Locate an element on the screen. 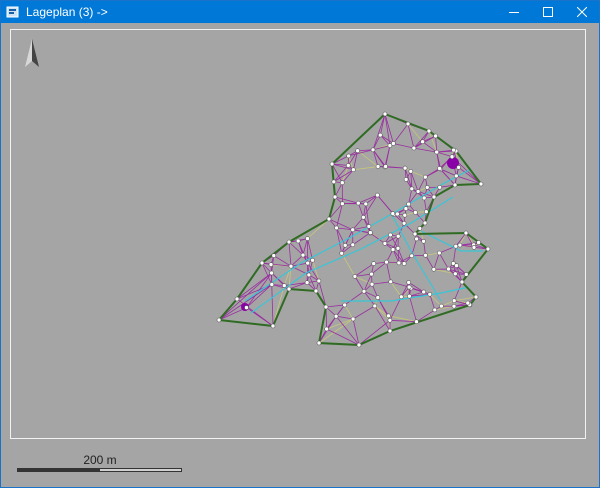  scale-bar-filled-segment is located at coordinates (59, 470).